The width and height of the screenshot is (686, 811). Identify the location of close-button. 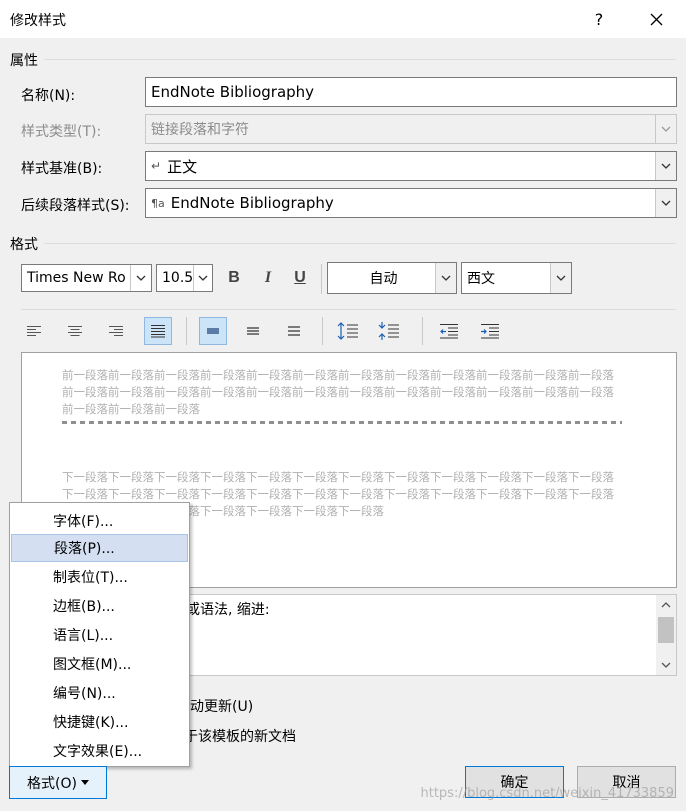
(656, 19).